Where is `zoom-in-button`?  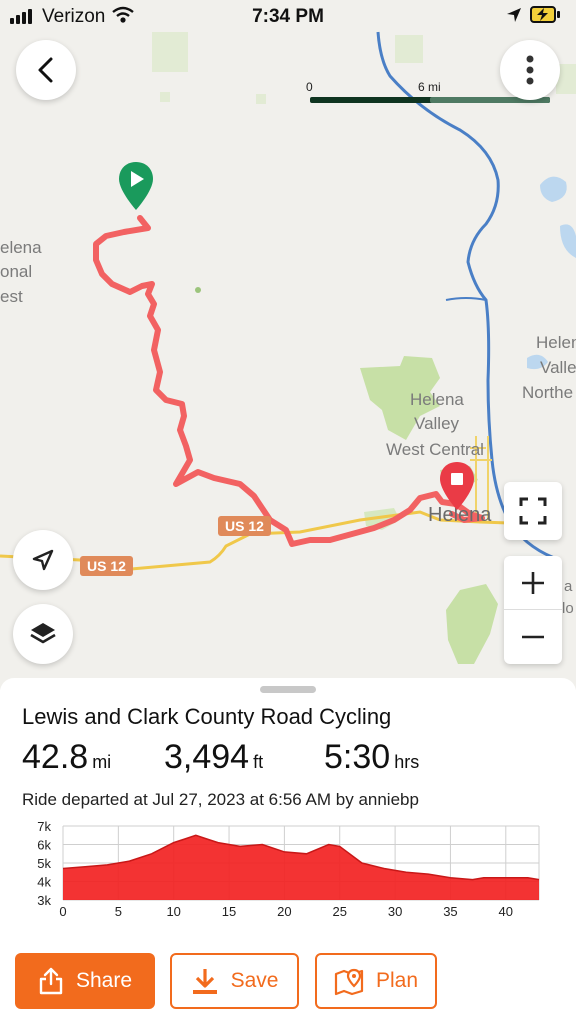 zoom-in-button is located at coordinates (533, 583).